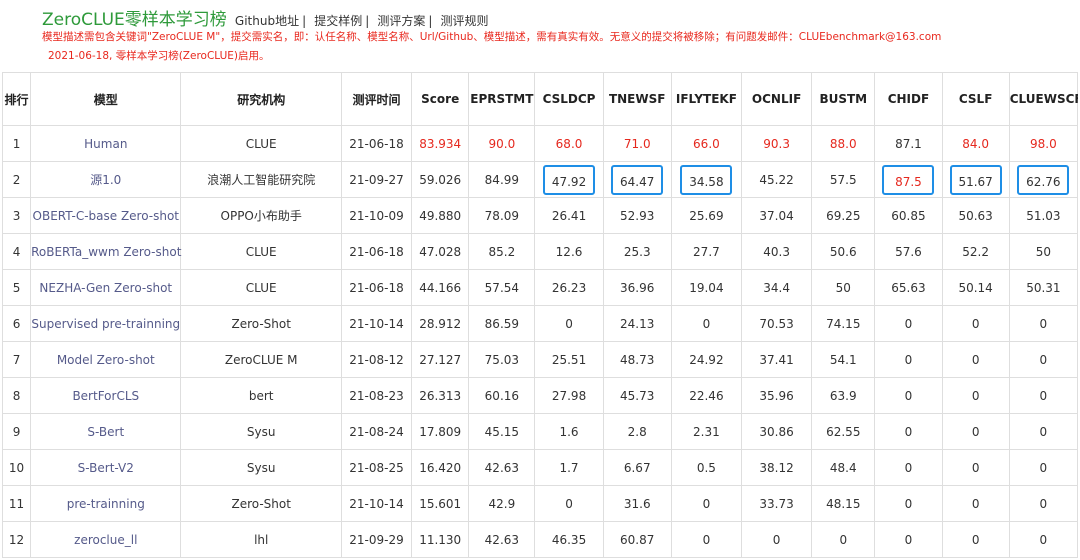 This screenshot has height=560, width=1080. What do you see at coordinates (106, 539) in the screenshot?
I see `model-name-link: zeroclue_ll` at bounding box center [106, 539].